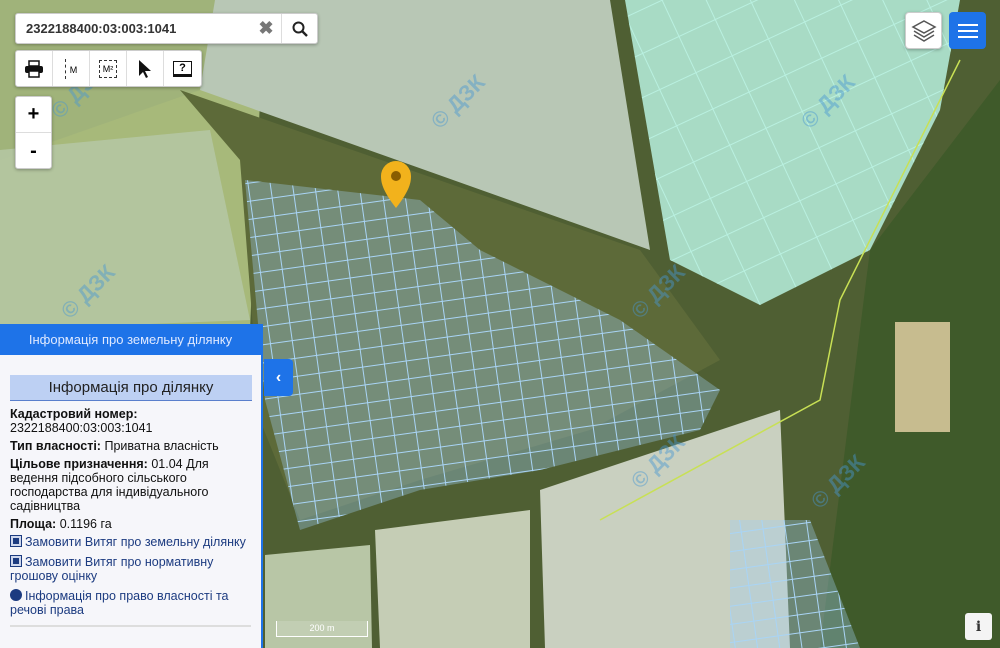 The height and width of the screenshot is (648, 1000). I want to click on panel-header: Інформація про земельну ділянку, so click(130, 339).